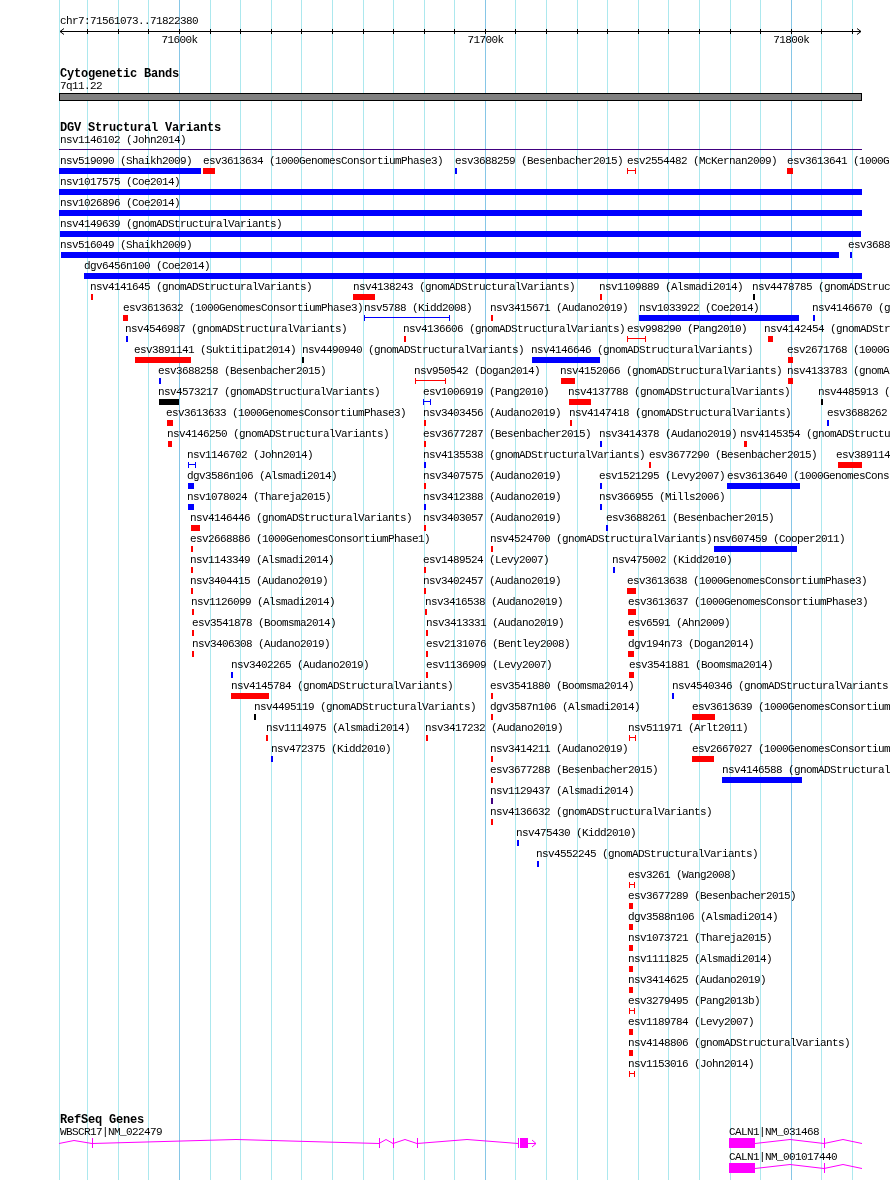 The width and height of the screenshot is (890, 1180). I want to click on variant-label: nsv3403456 (Audano2019), so click(492, 413).